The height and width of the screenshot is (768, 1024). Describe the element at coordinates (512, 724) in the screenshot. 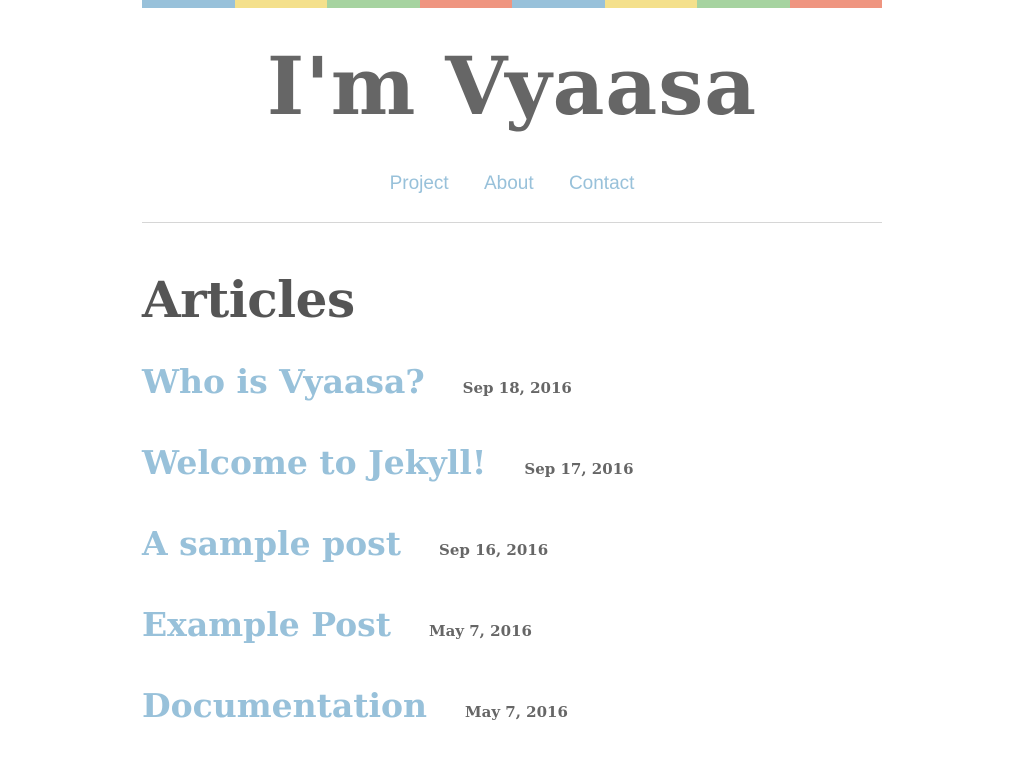

I see `list-item: Documentation May 7, 2016` at that location.